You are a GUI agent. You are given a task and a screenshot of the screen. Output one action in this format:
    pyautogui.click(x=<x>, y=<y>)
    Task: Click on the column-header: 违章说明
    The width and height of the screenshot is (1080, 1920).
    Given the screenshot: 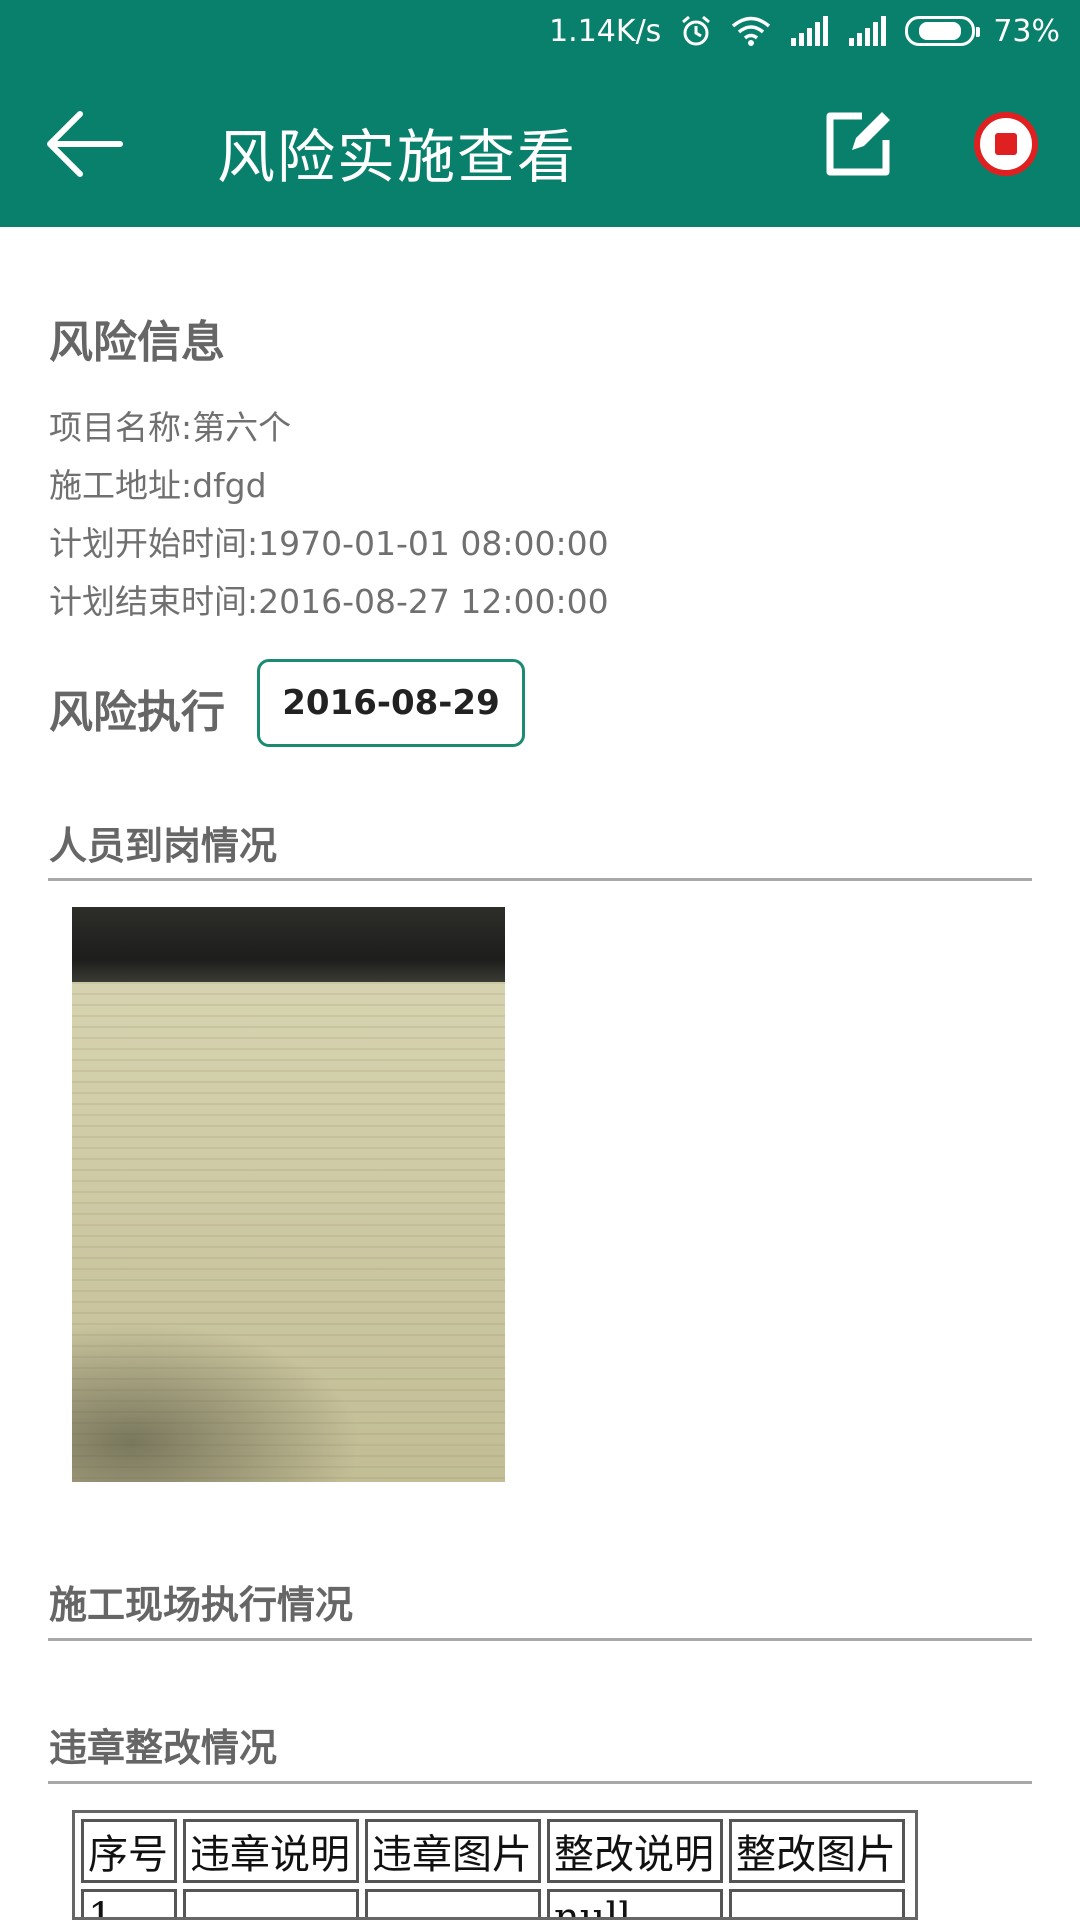 What is the action you would take?
    pyautogui.click(x=271, y=1851)
    